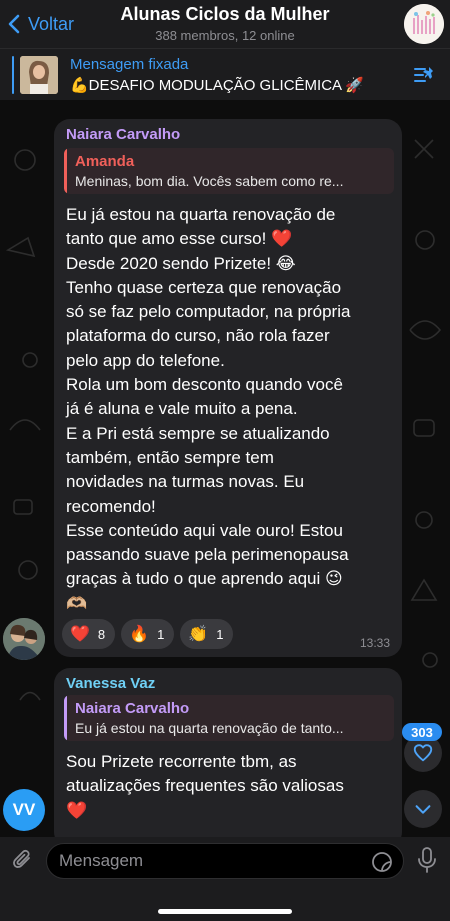  I want to click on reply-author: Amanda, so click(105, 161).